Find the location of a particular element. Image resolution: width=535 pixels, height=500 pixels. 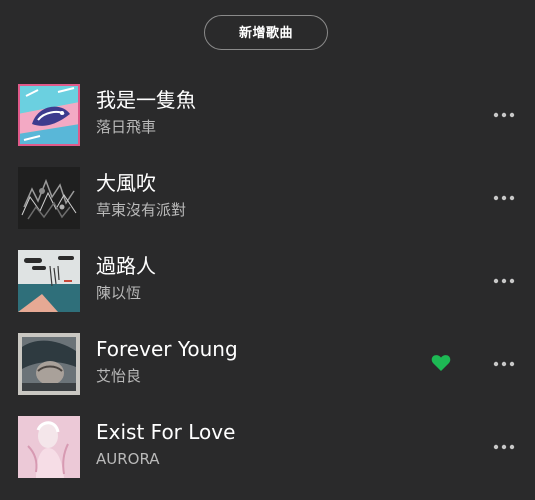

track-artist: 艾怡良 is located at coordinates (119, 376).